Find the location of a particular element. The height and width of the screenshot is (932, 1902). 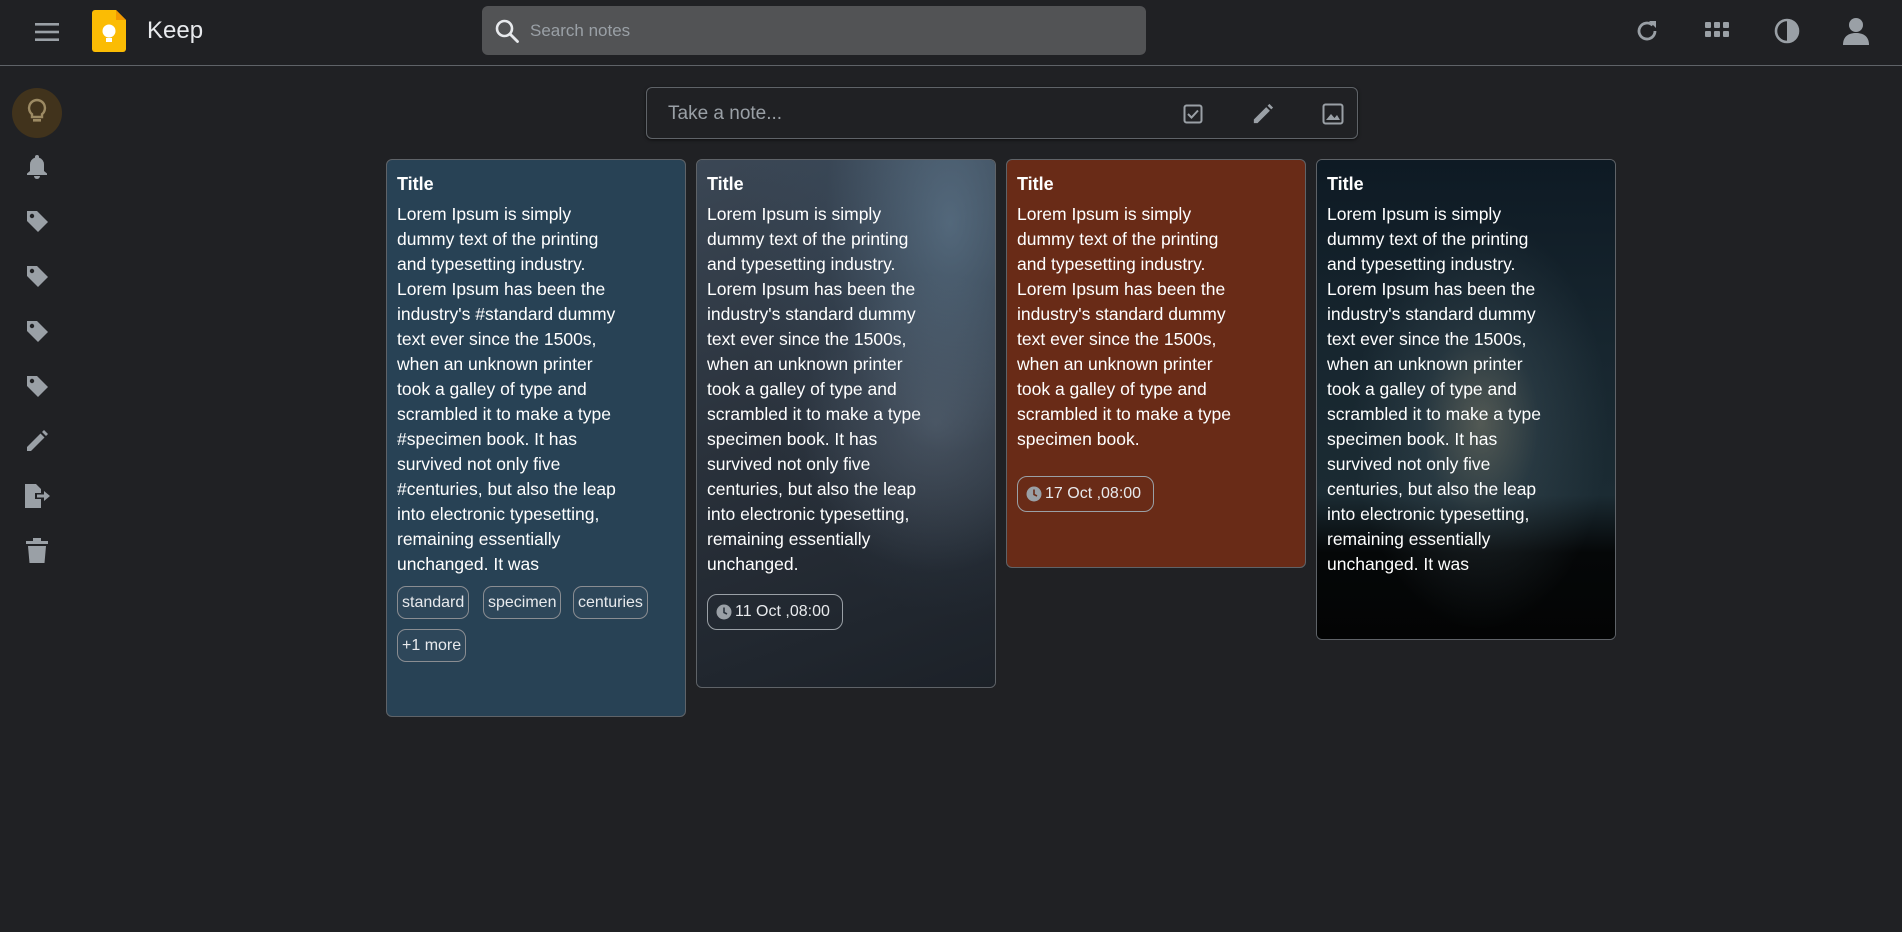

reminder-chip: 17 Oct ,08:00 is located at coordinates (1086, 494).